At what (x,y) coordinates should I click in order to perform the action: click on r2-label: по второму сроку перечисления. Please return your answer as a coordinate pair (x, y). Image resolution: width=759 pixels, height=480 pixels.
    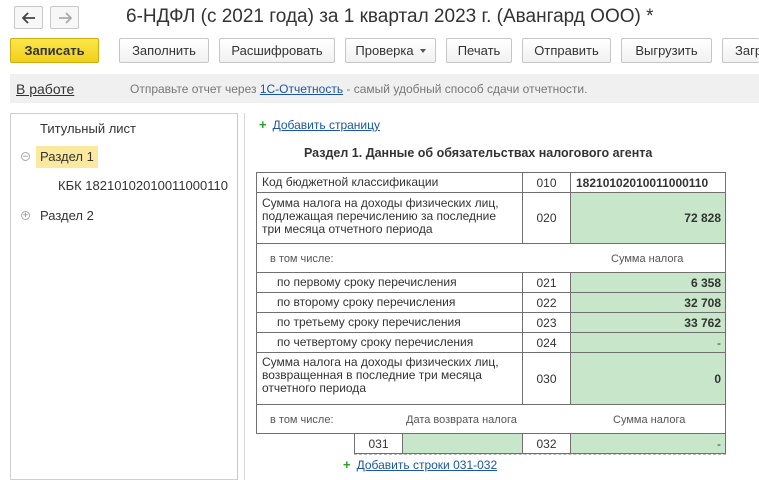
    Looking at the image, I should click on (389, 302).